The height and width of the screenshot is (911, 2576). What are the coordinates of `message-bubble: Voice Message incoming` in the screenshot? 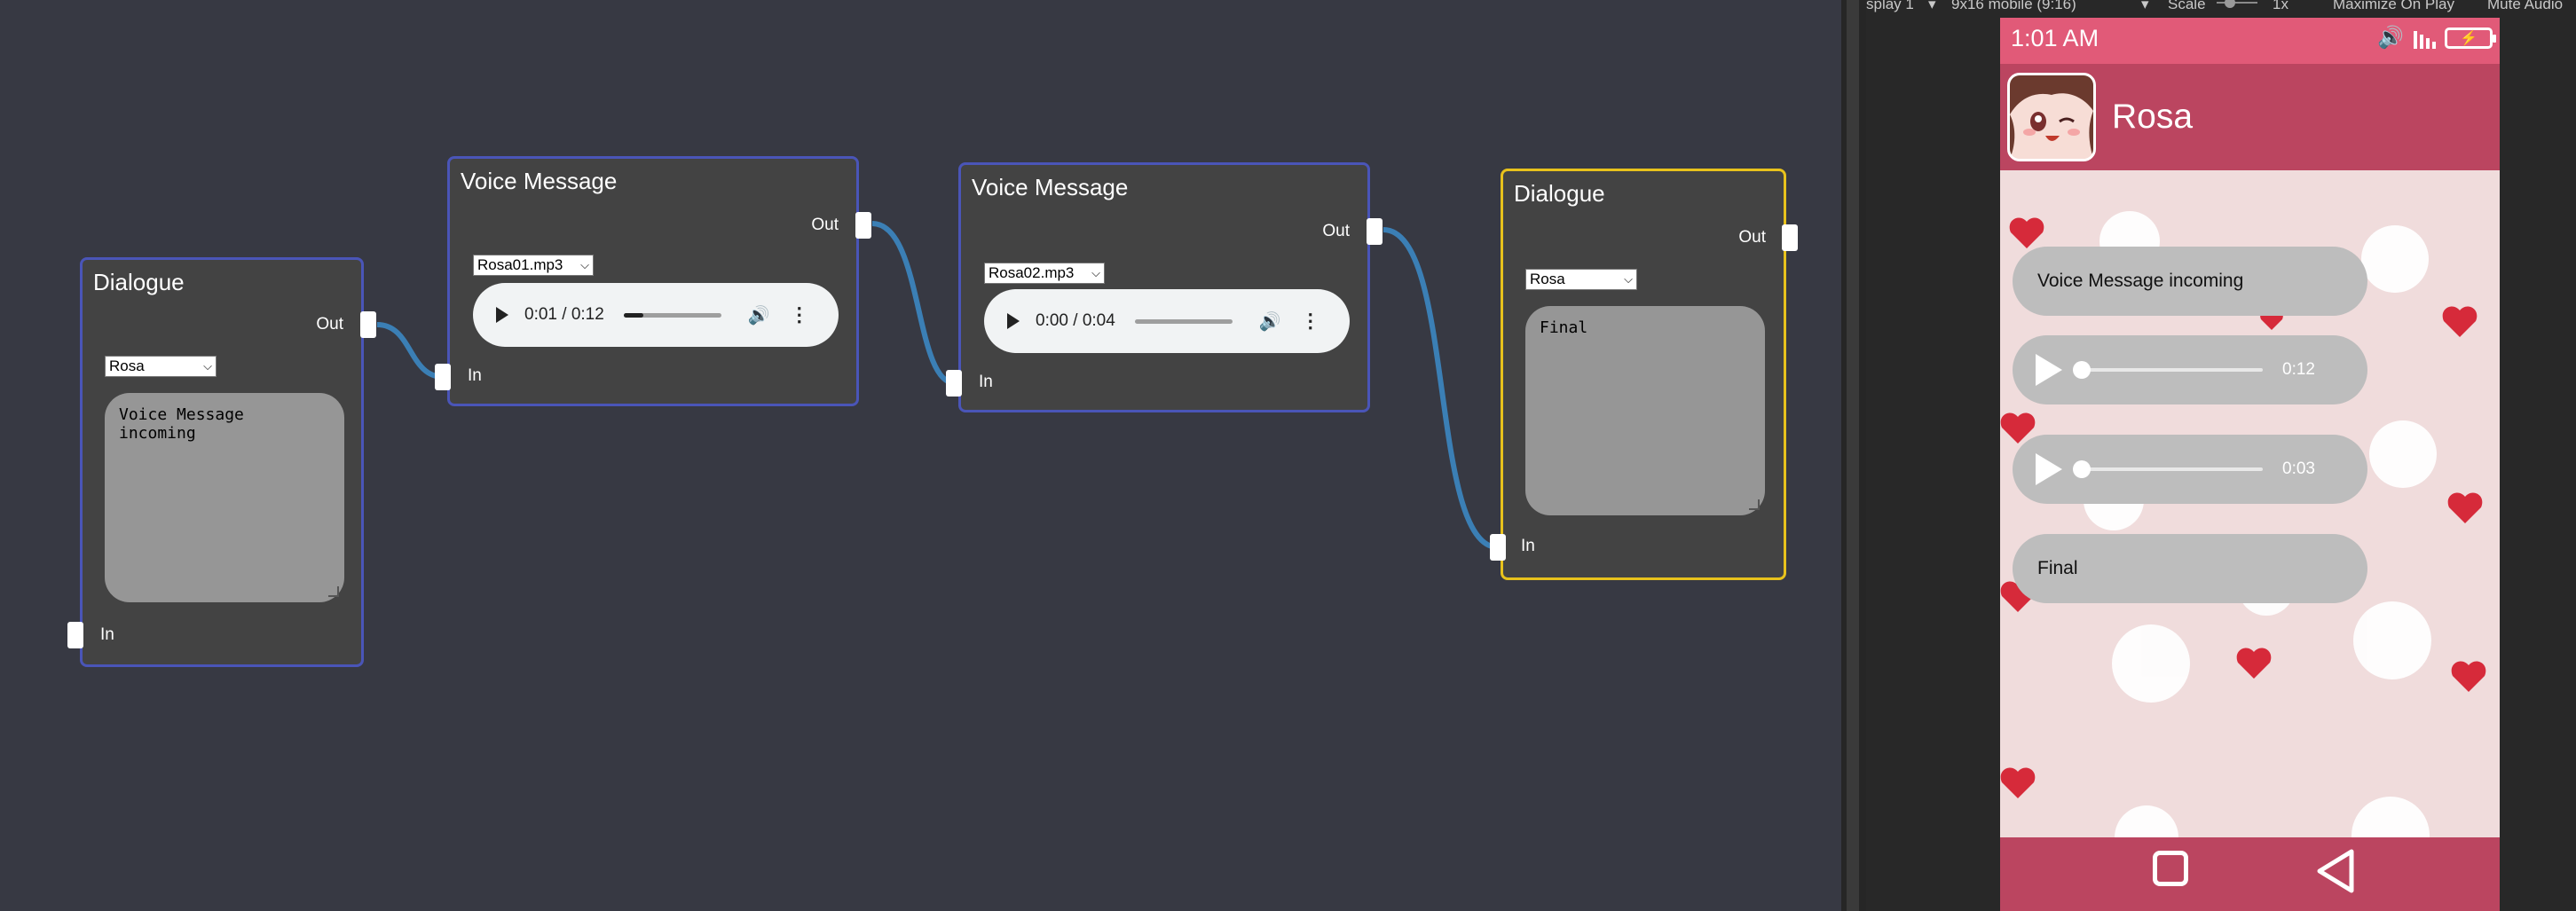 It's located at (2190, 281).